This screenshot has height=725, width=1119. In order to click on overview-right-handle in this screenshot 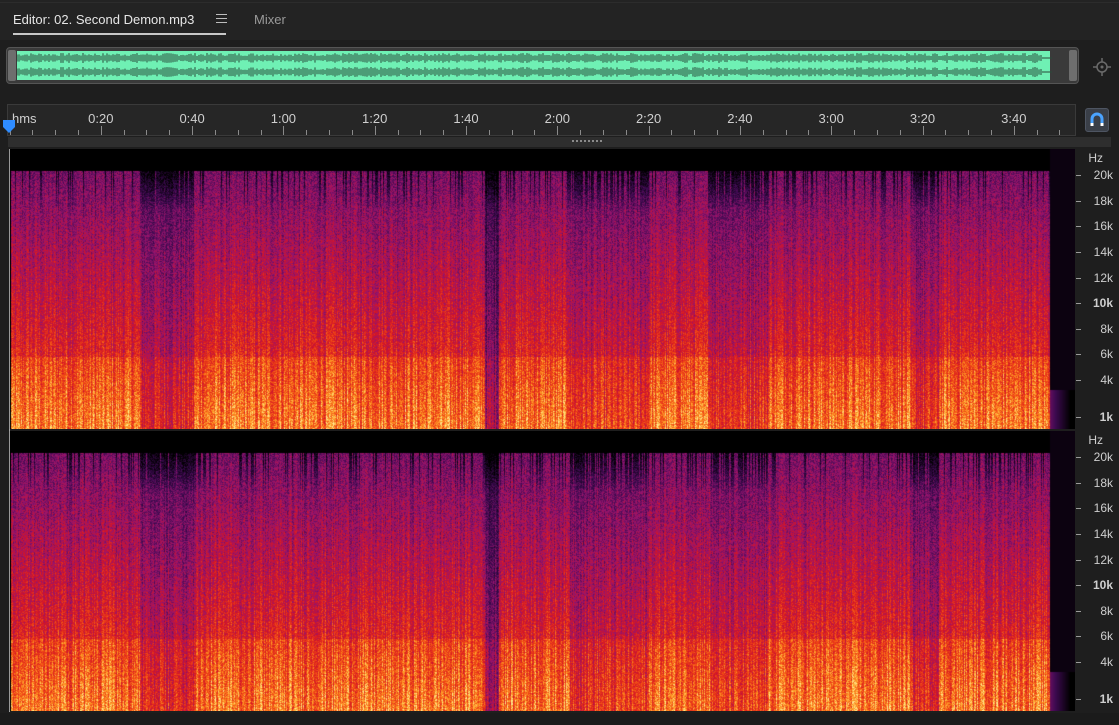, I will do `click(1073, 65)`.